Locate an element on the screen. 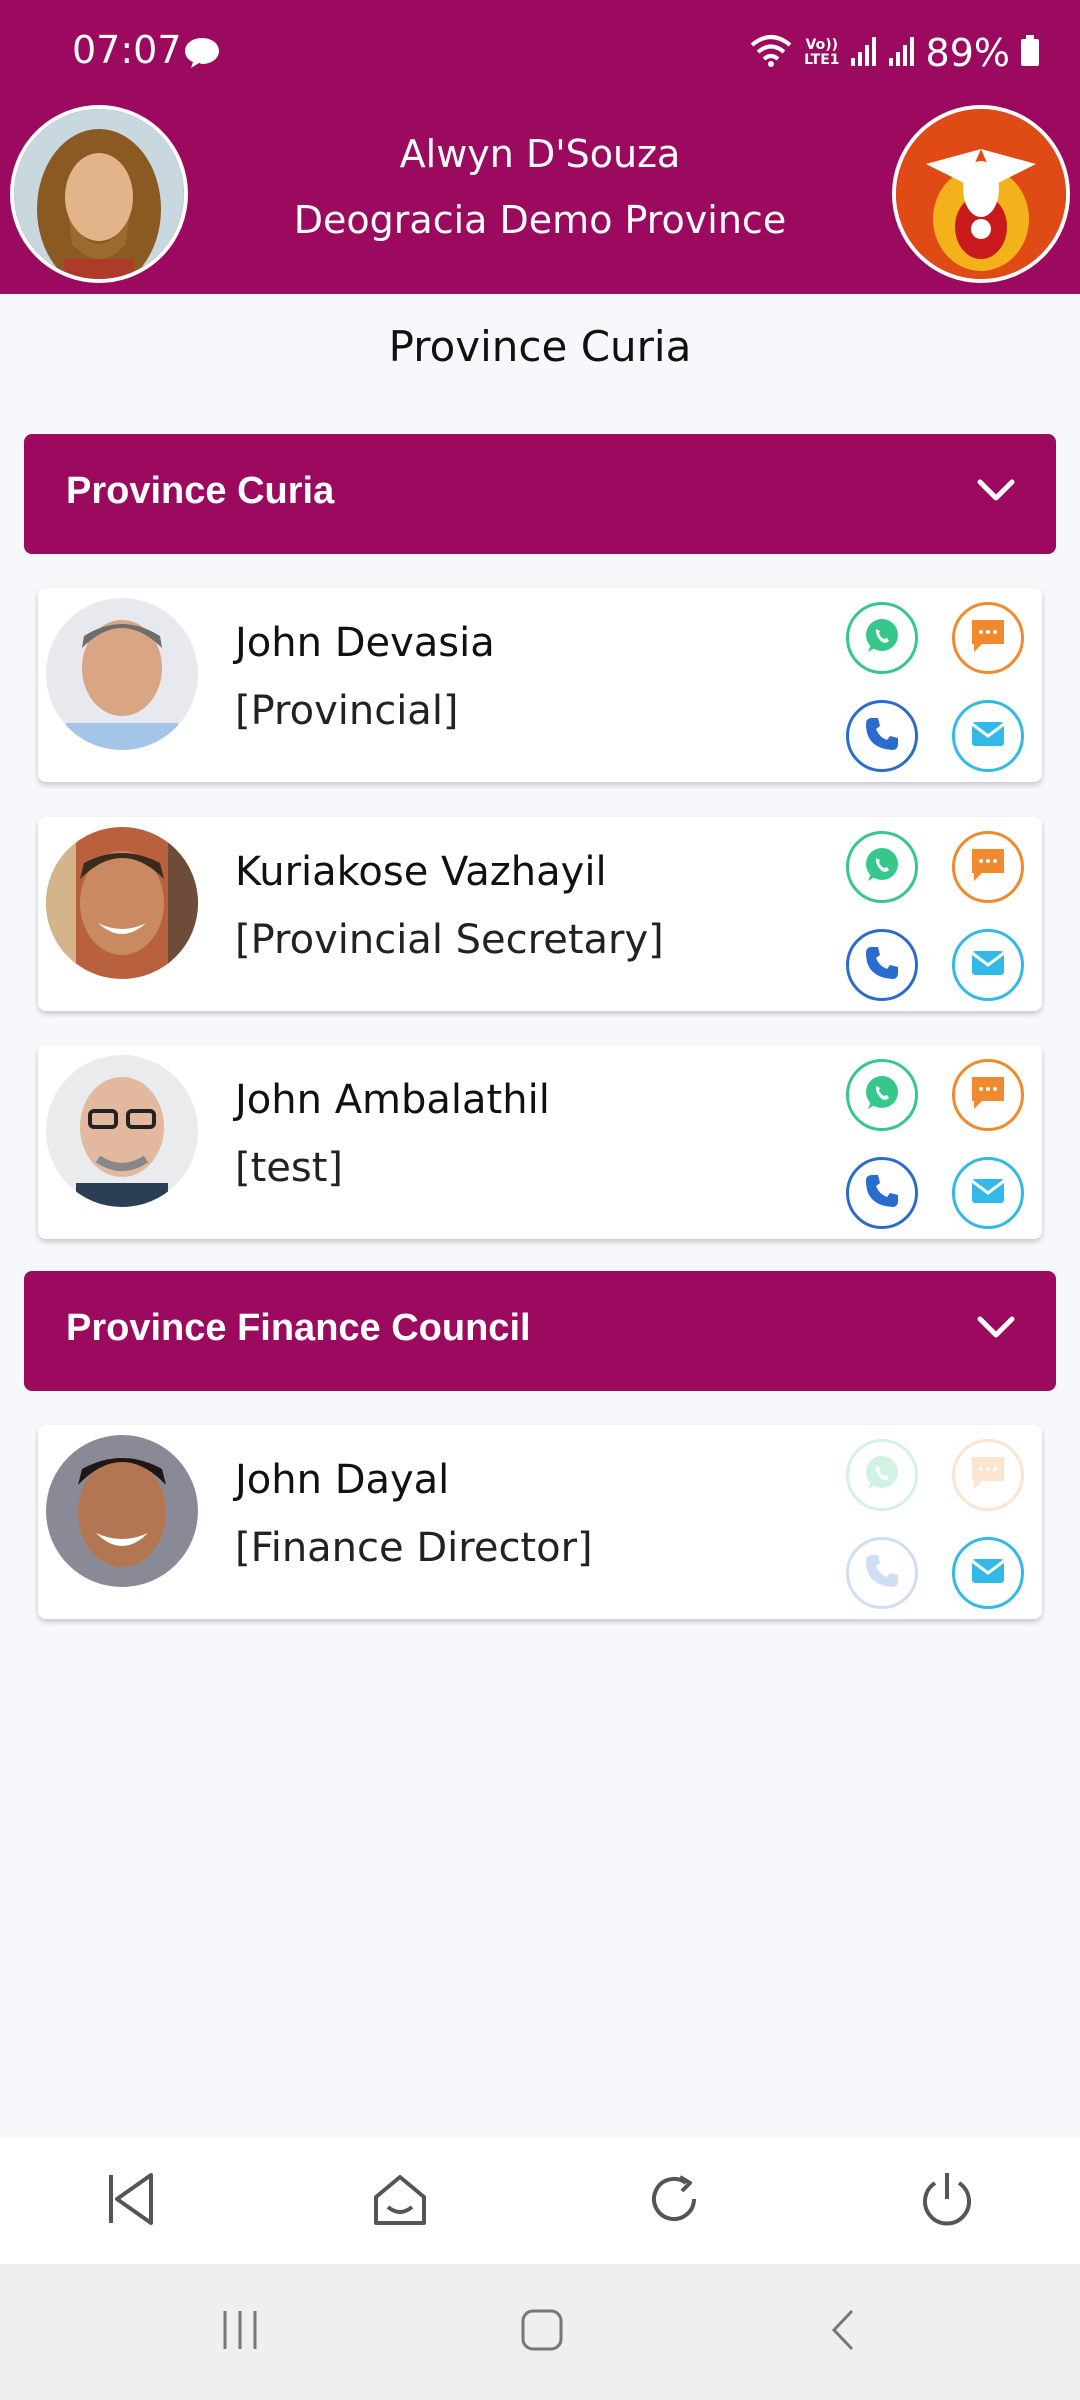  lte-label: LTE1 is located at coordinates (822, 60).